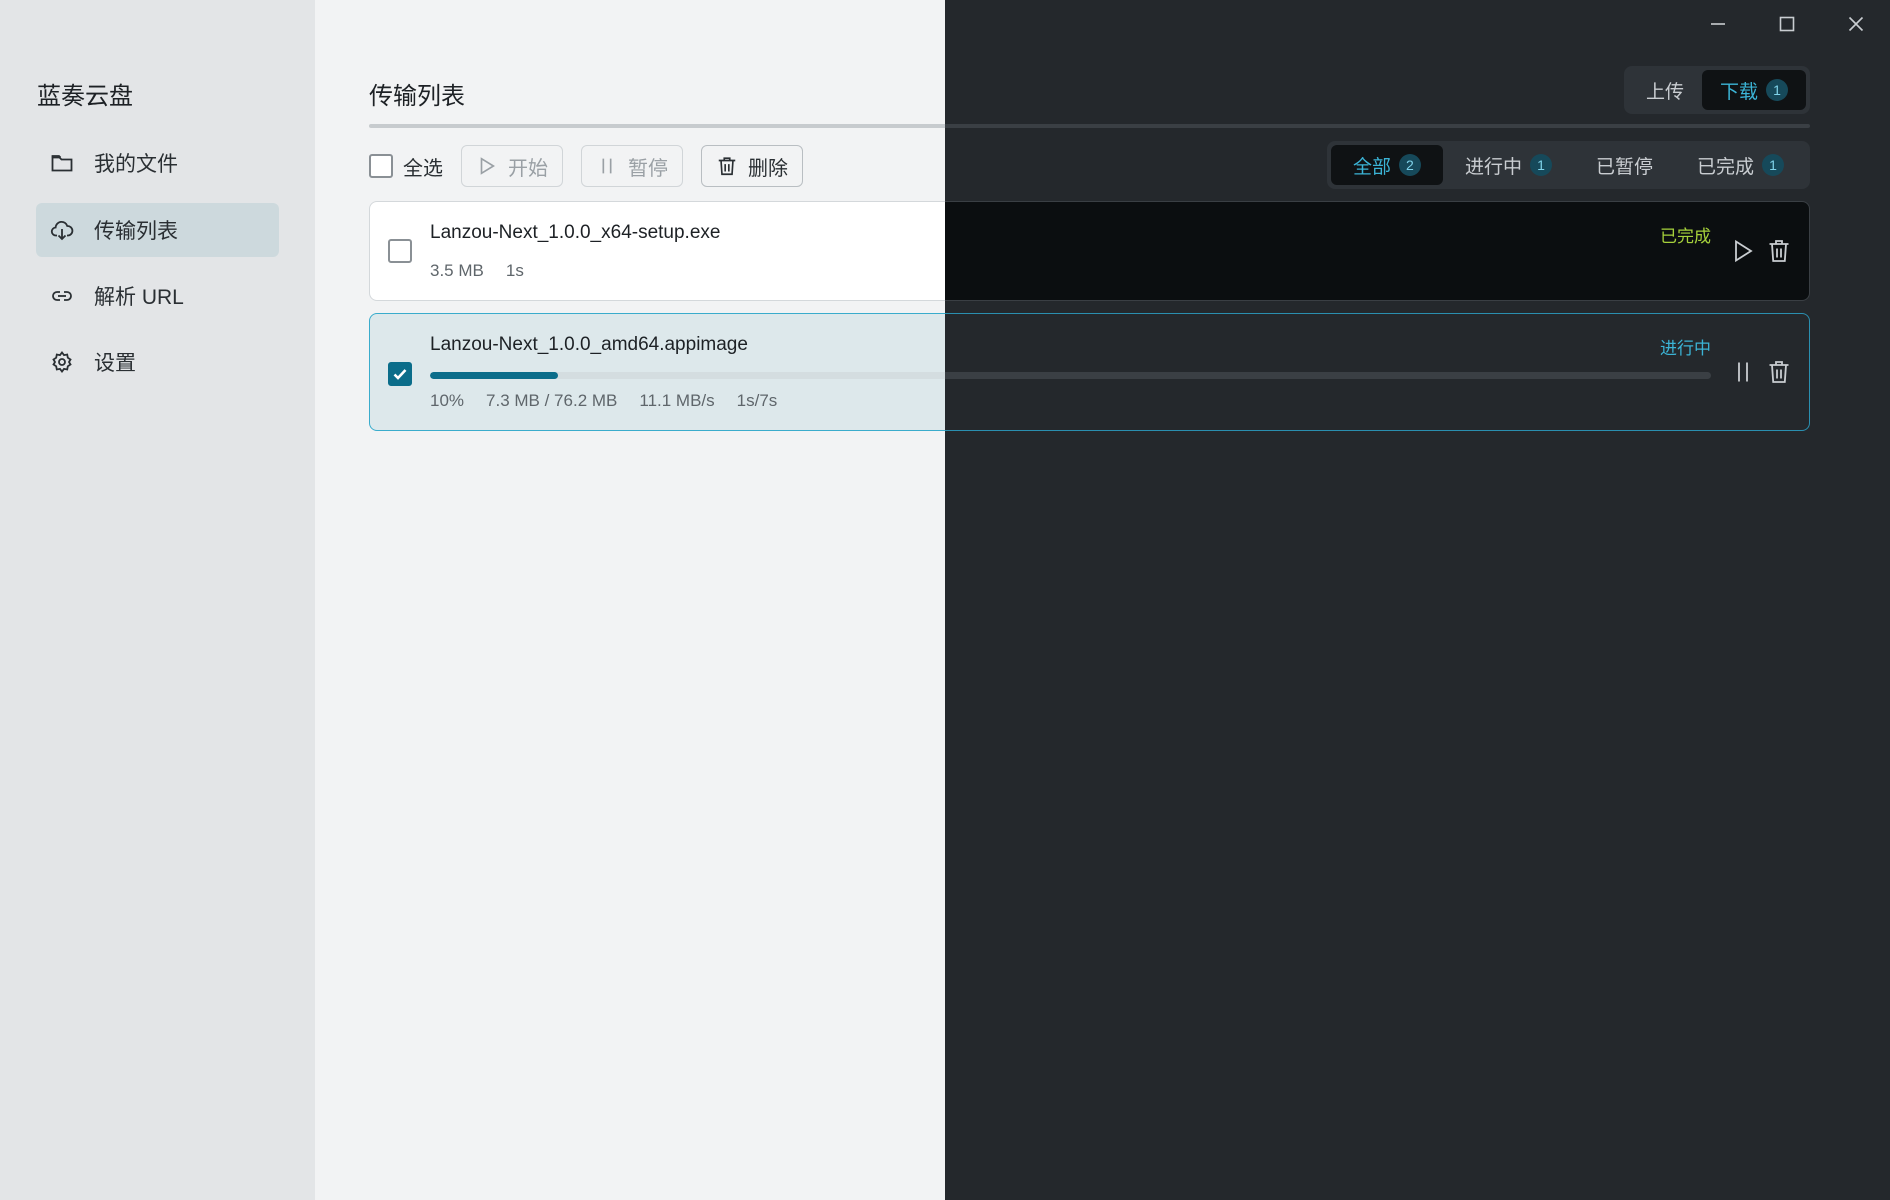 This screenshot has height=1200, width=1890. I want to click on app-name: 蓝奏云盘, so click(85, 96).